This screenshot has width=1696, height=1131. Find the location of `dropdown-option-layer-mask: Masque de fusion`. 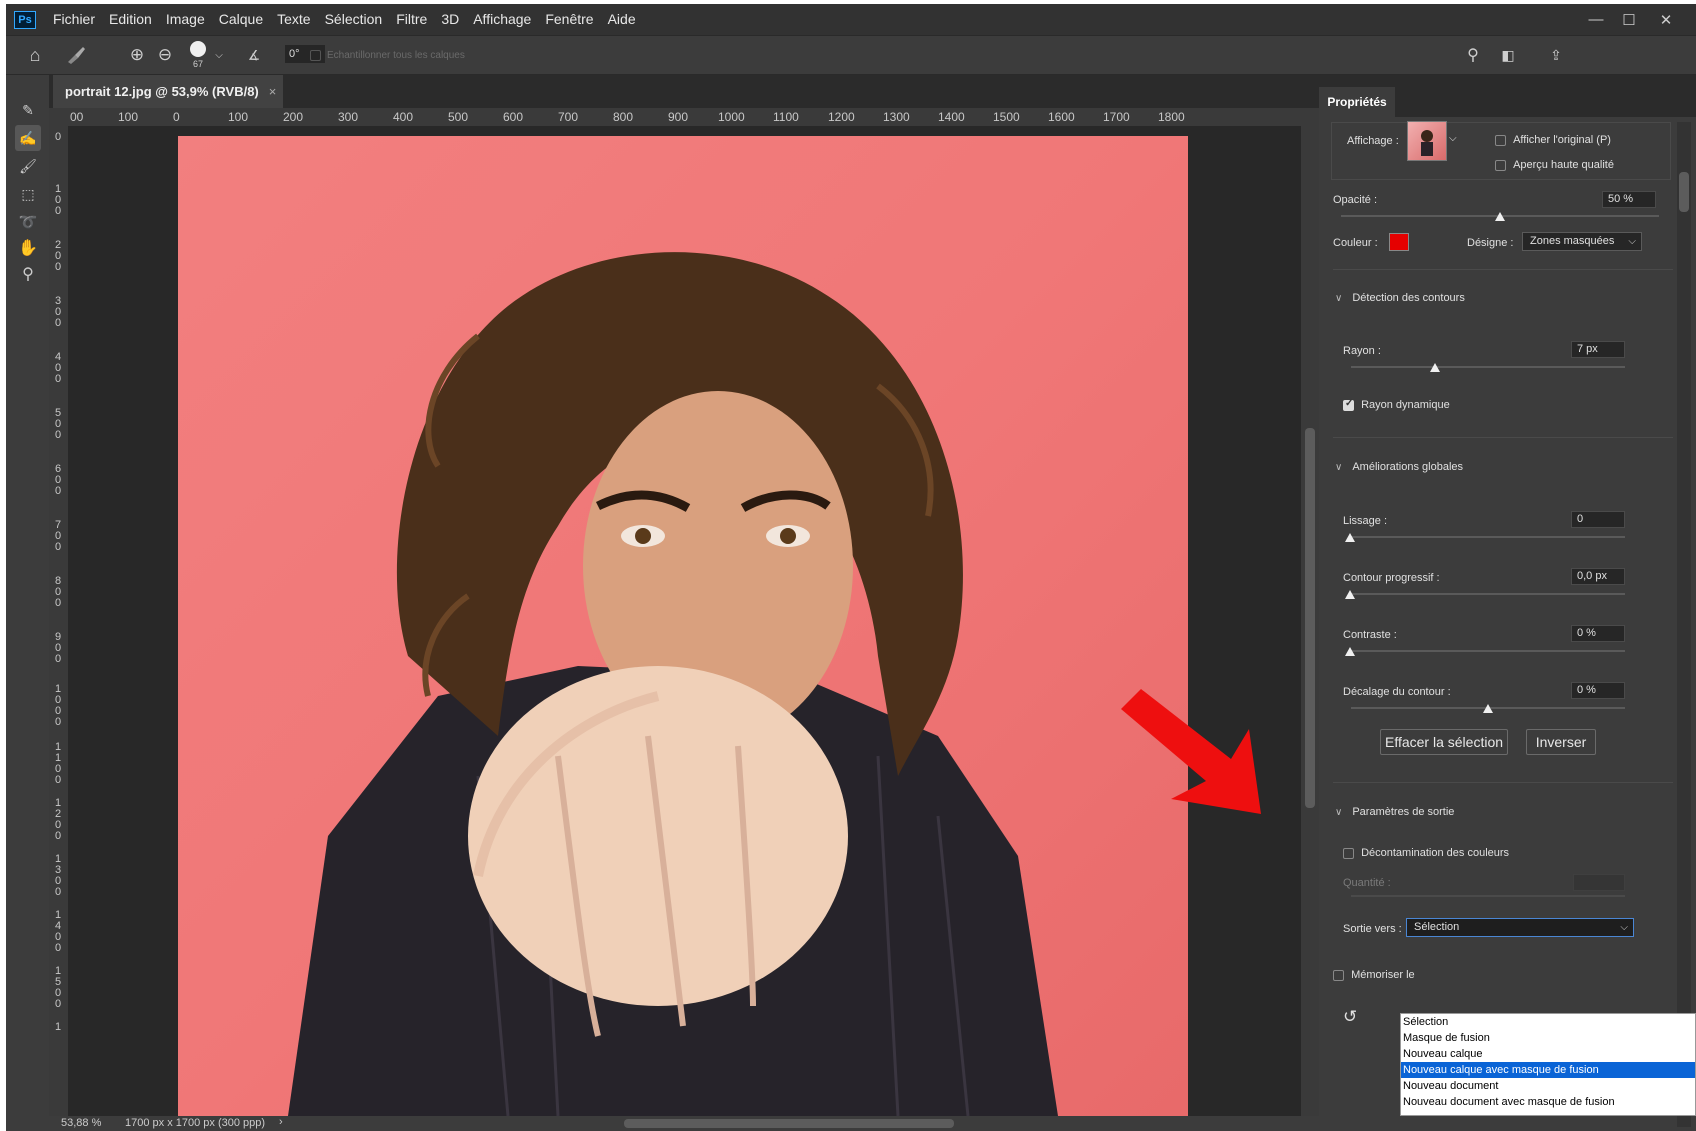

dropdown-option-layer-mask: Masque de fusion is located at coordinates (1548, 1038).